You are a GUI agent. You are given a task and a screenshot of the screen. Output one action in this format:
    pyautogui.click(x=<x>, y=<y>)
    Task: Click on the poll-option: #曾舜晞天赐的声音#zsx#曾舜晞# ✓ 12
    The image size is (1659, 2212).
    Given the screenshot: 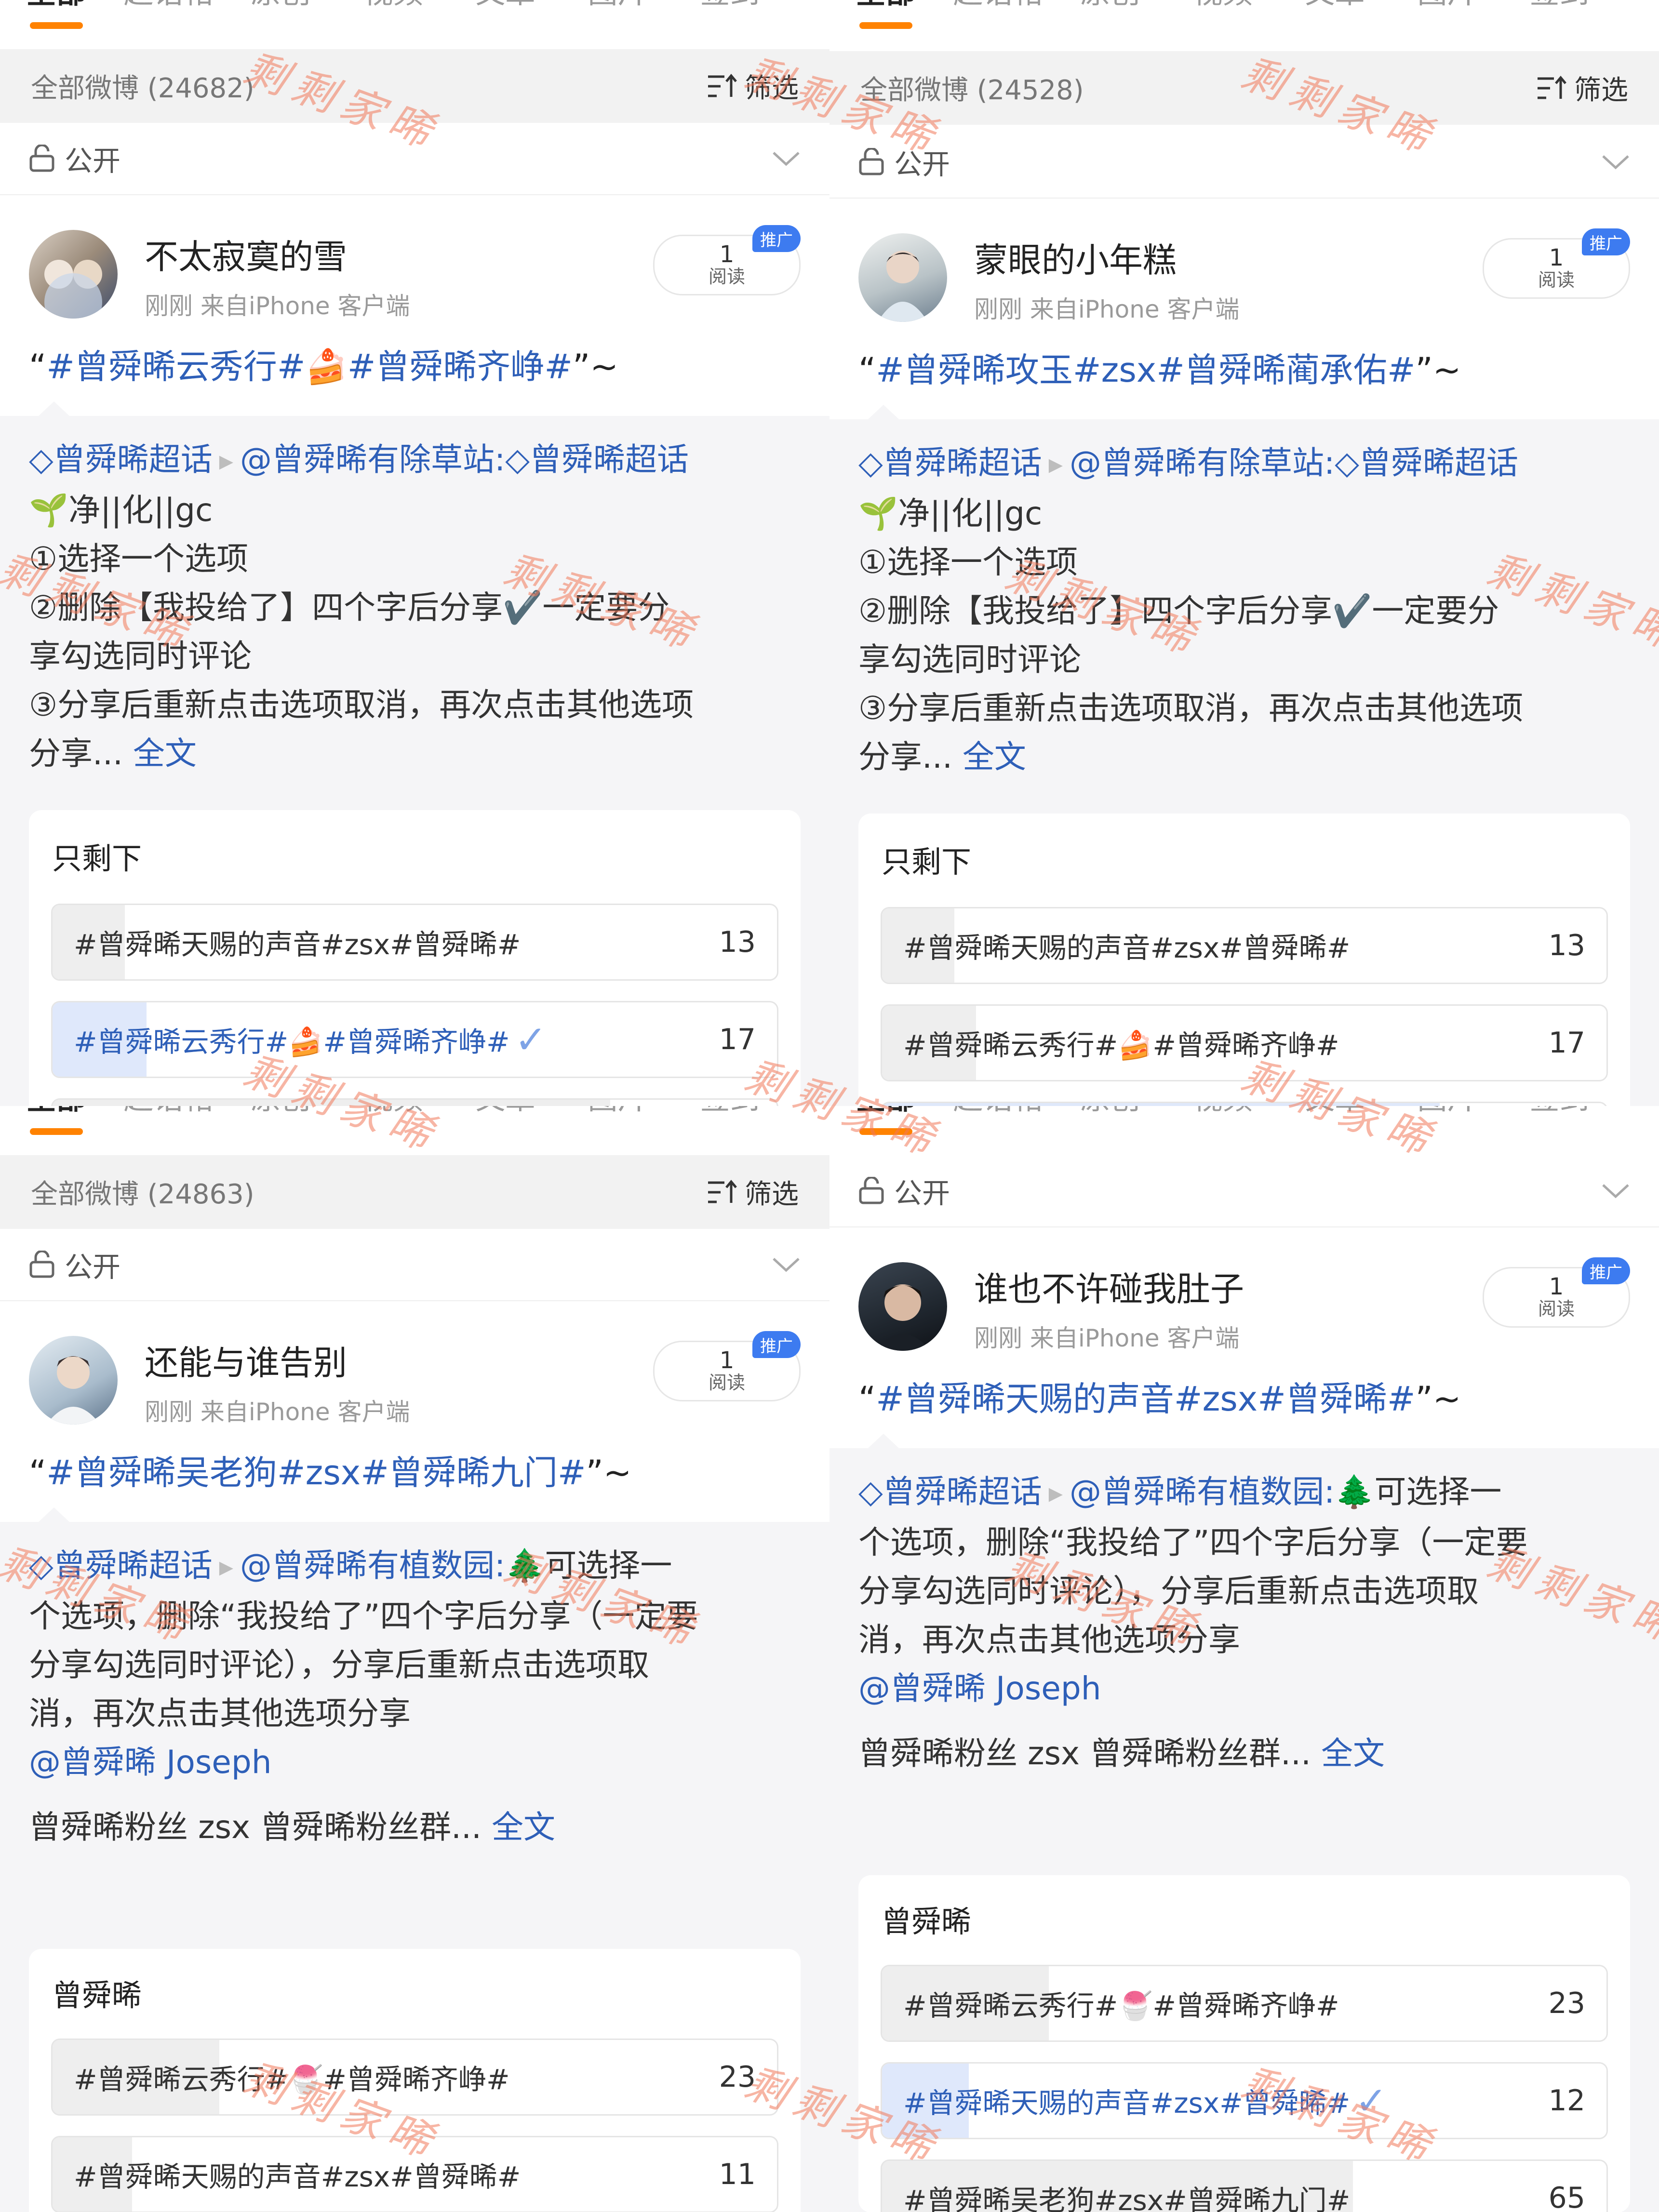 What is the action you would take?
    pyautogui.click(x=1244, y=2100)
    